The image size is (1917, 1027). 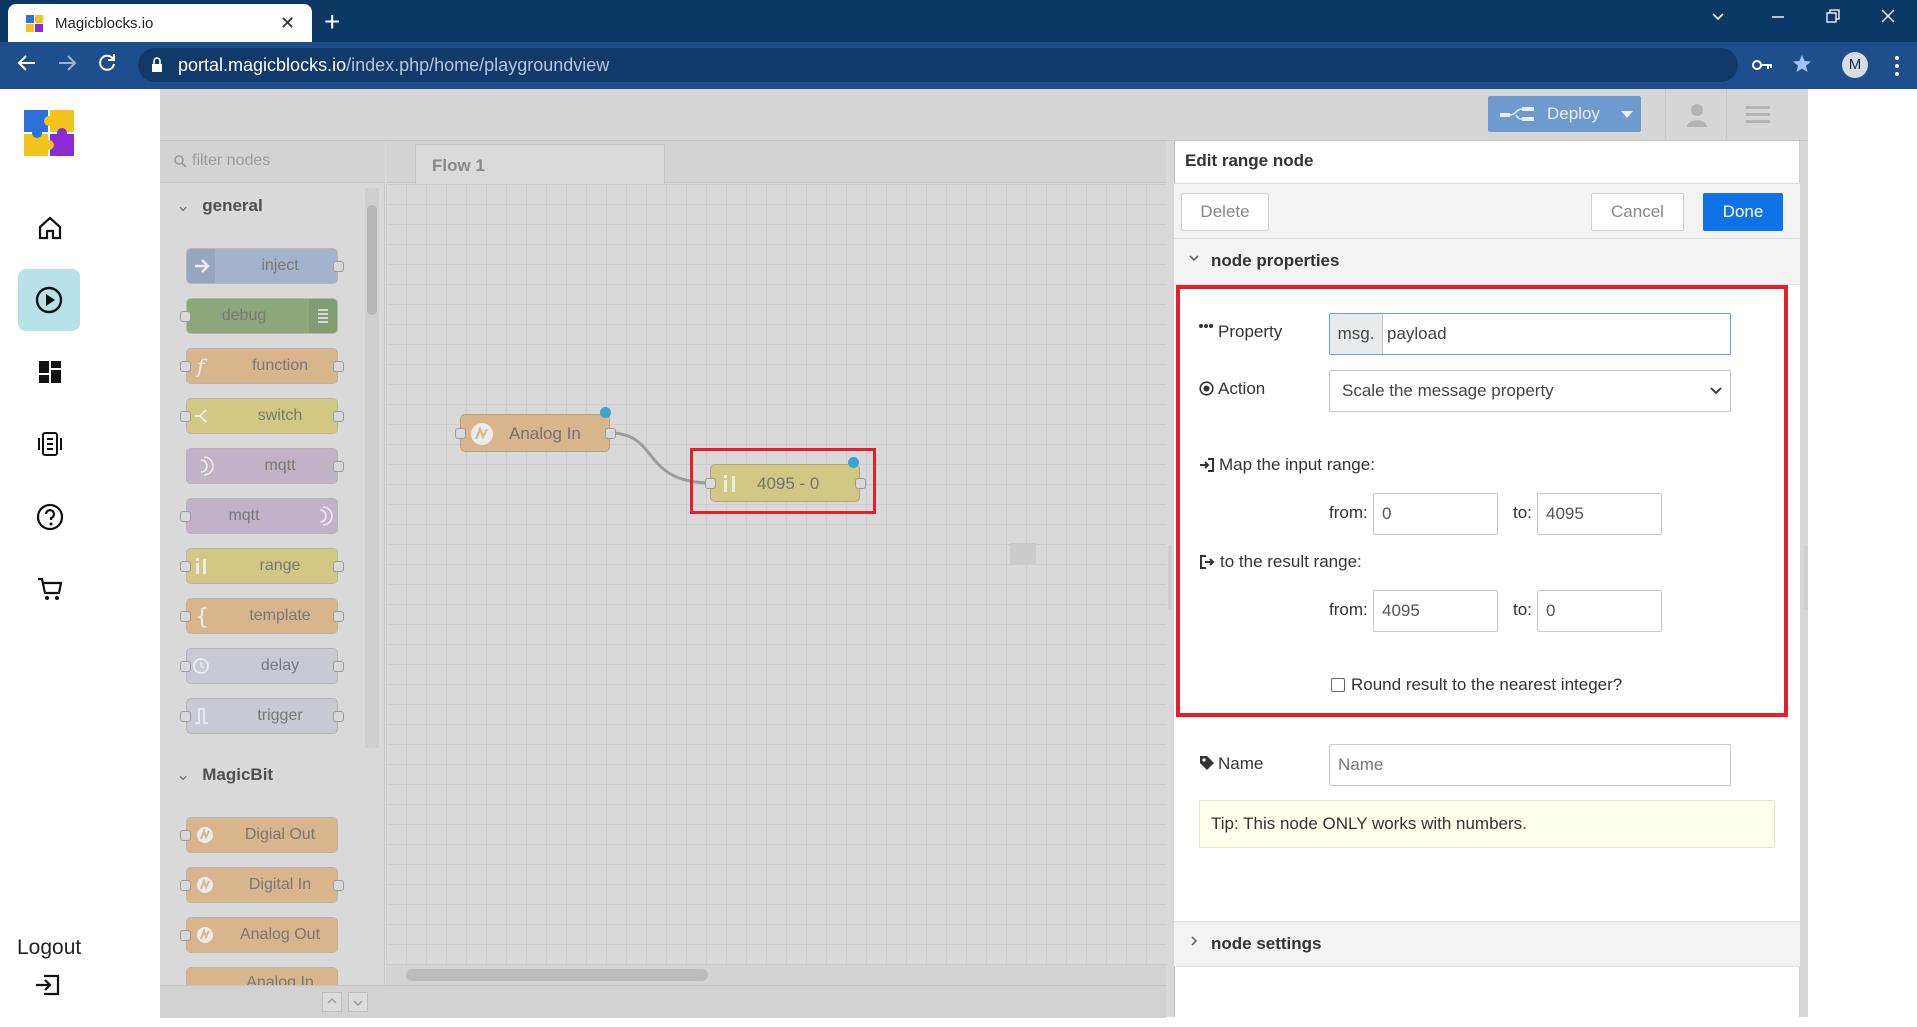 I want to click on profile-avatar: M, so click(x=1855, y=65).